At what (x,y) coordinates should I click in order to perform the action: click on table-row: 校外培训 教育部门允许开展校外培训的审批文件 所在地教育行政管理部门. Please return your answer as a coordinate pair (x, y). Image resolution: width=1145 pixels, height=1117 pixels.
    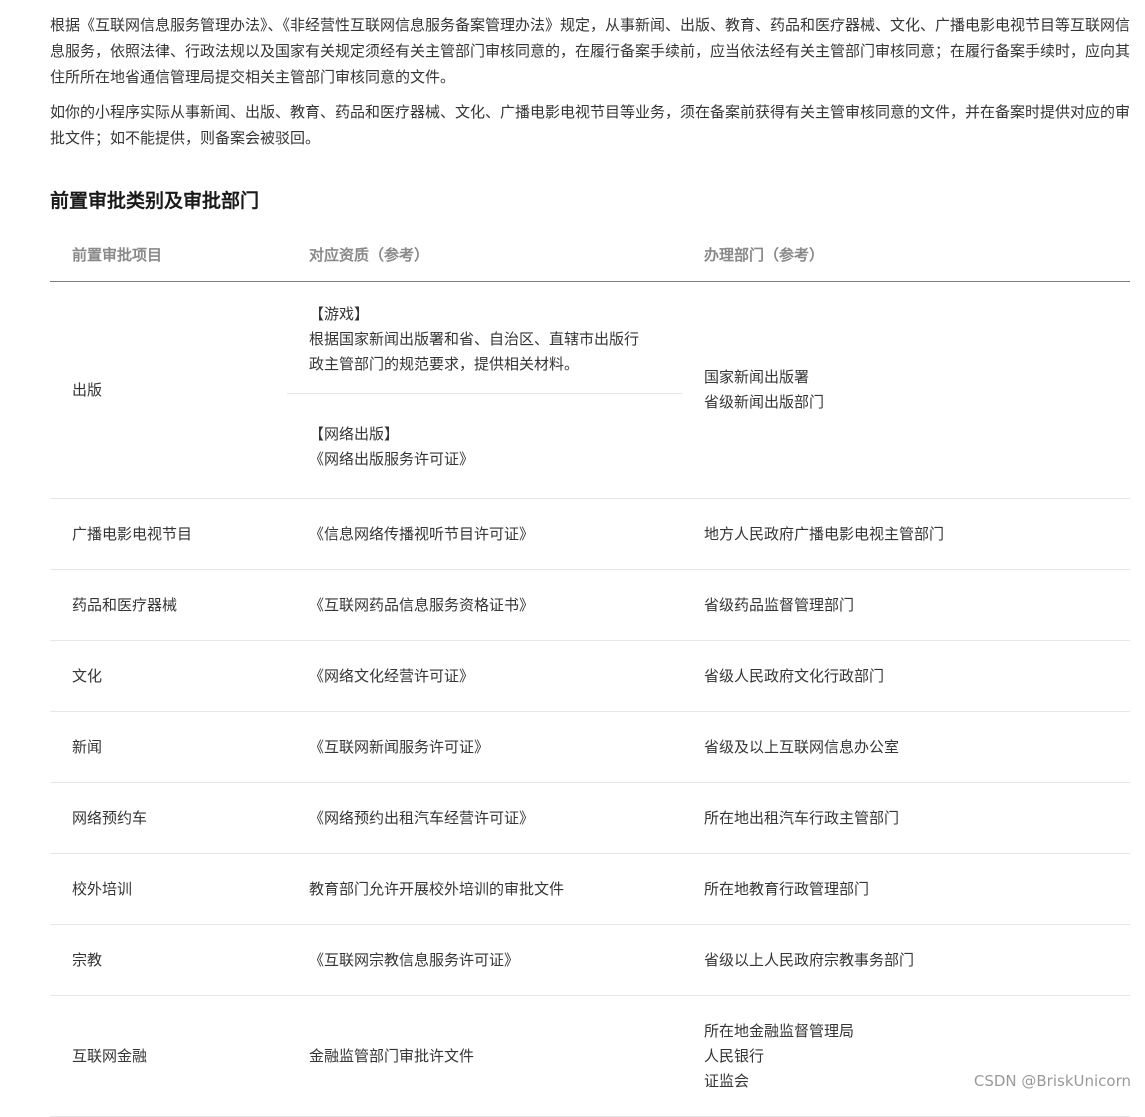
    Looking at the image, I should click on (590, 889).